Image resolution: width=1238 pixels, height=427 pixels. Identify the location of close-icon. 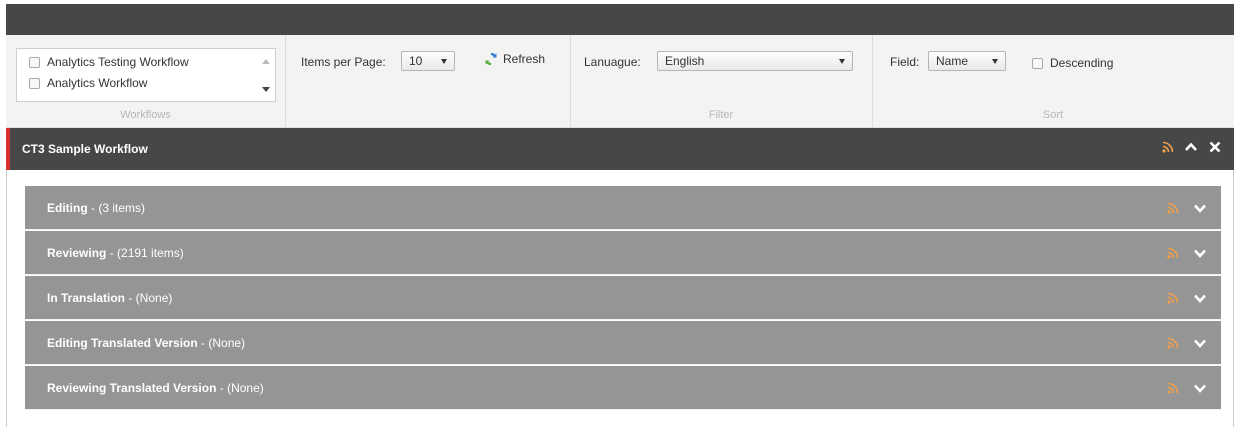
(1215, 147).